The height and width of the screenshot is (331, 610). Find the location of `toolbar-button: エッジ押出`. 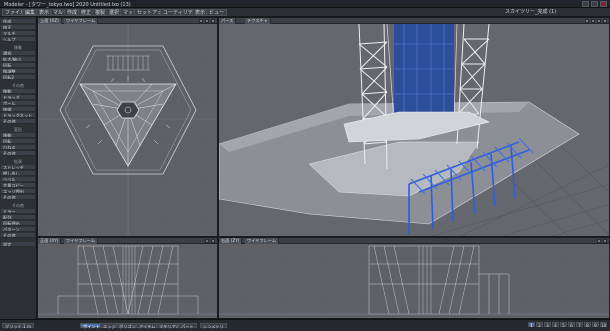

toolbar-button: エッジ押出 is located at coordinates (18, 191).